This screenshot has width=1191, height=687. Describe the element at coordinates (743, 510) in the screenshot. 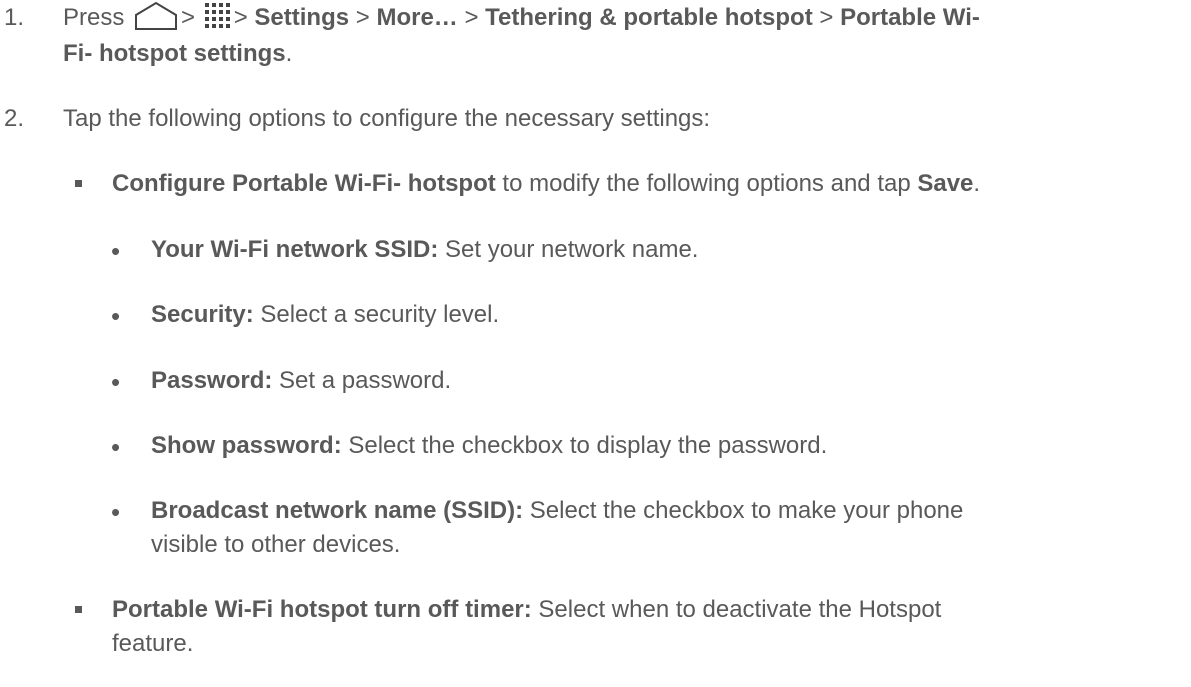

I see `option-broadcast-text: Select the checkbox to make your phone` at that location.